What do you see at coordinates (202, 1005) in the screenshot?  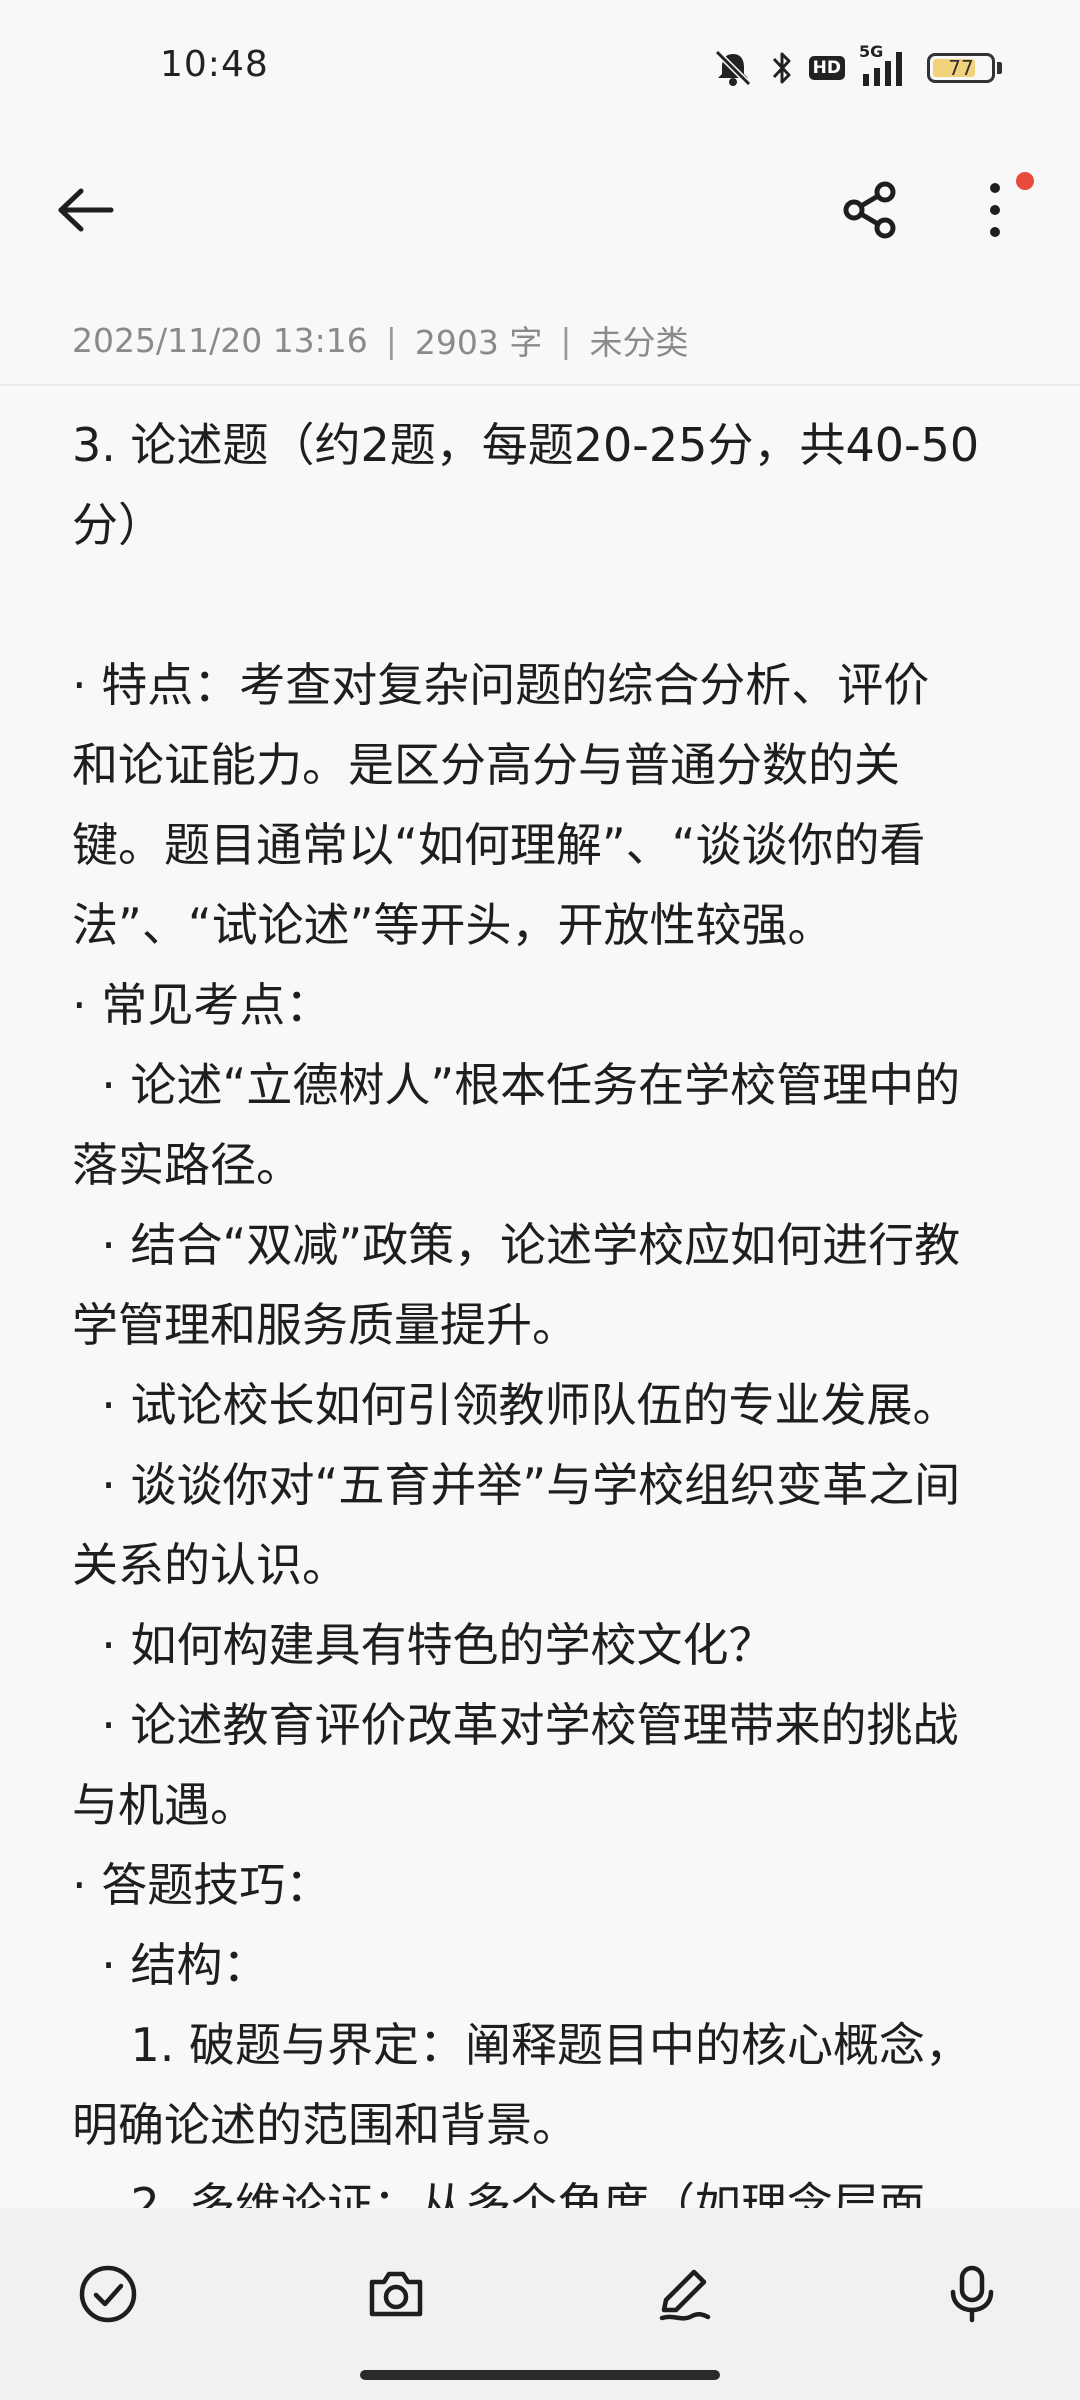 I see `note-line: · 常见考点：` at bounding box center [202, 1005].